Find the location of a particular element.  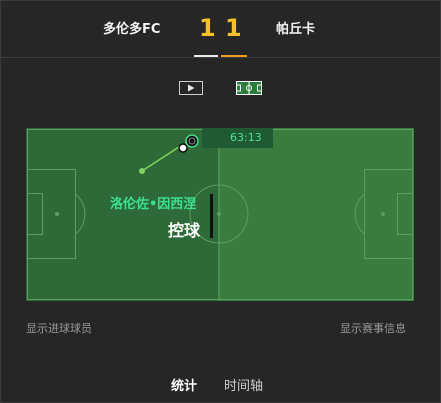

show-scorers-link: 显示进球球员 is located at coordinates (59, 328).